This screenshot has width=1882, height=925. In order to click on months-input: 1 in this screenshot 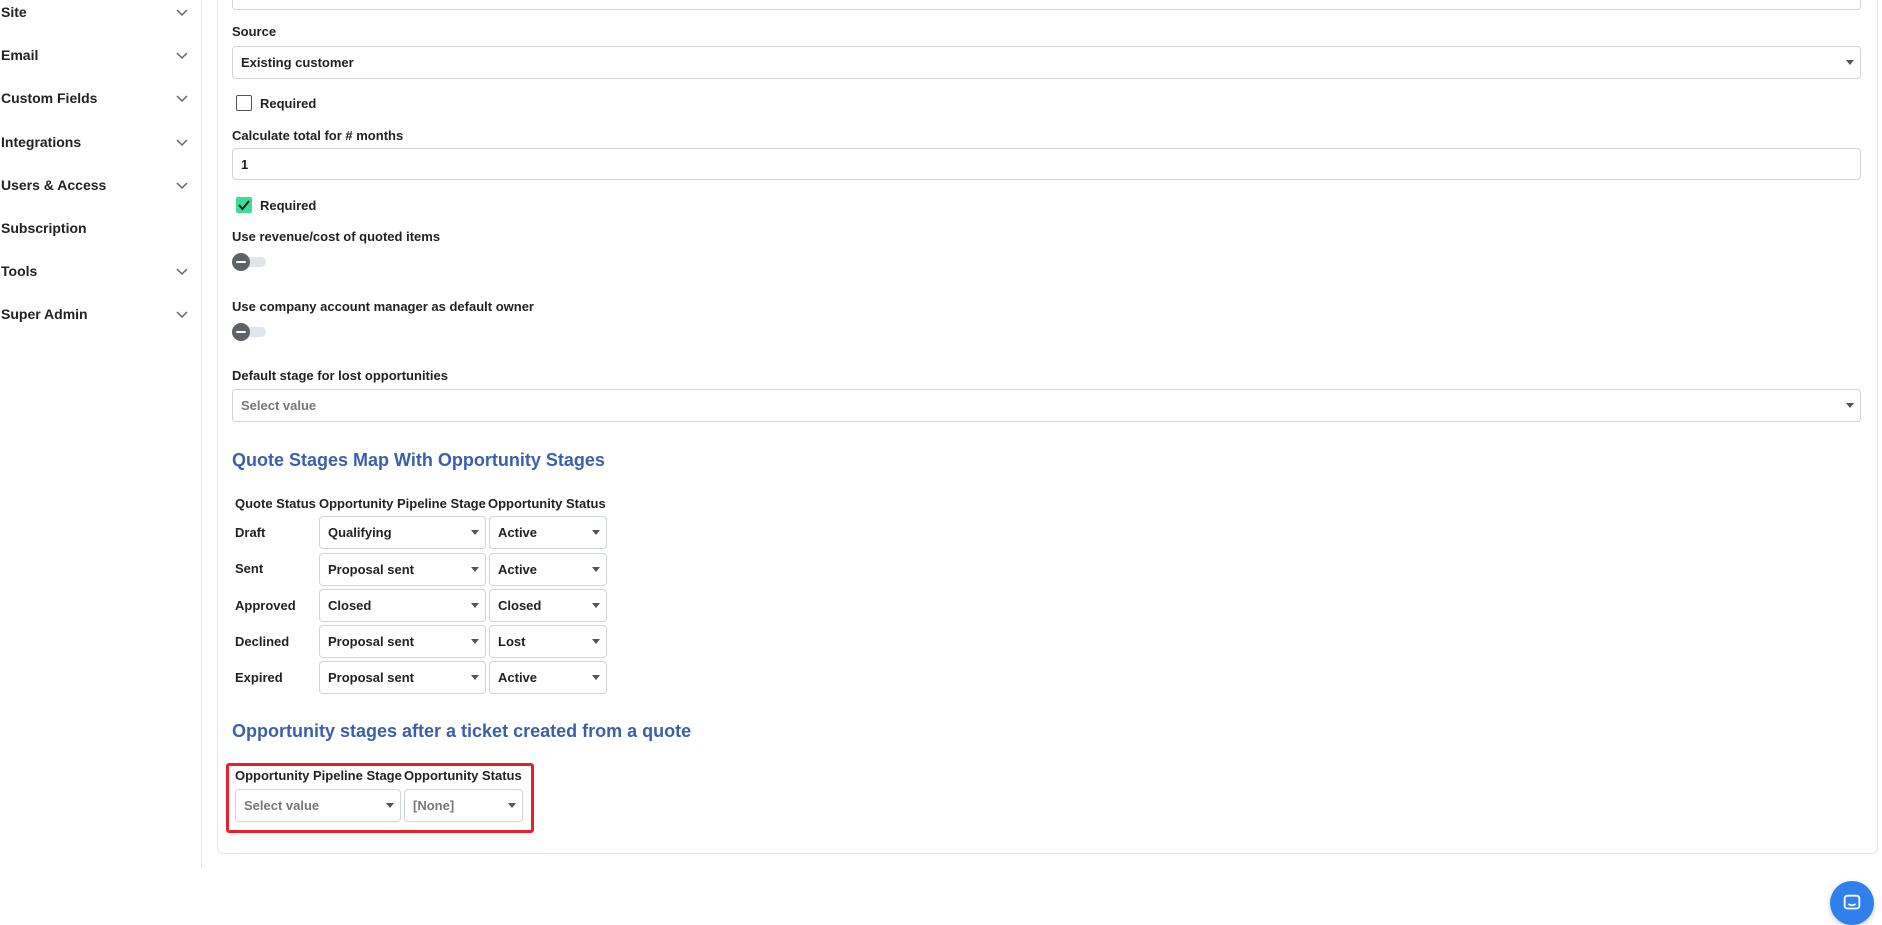, I will do `click(1046, 164)`.